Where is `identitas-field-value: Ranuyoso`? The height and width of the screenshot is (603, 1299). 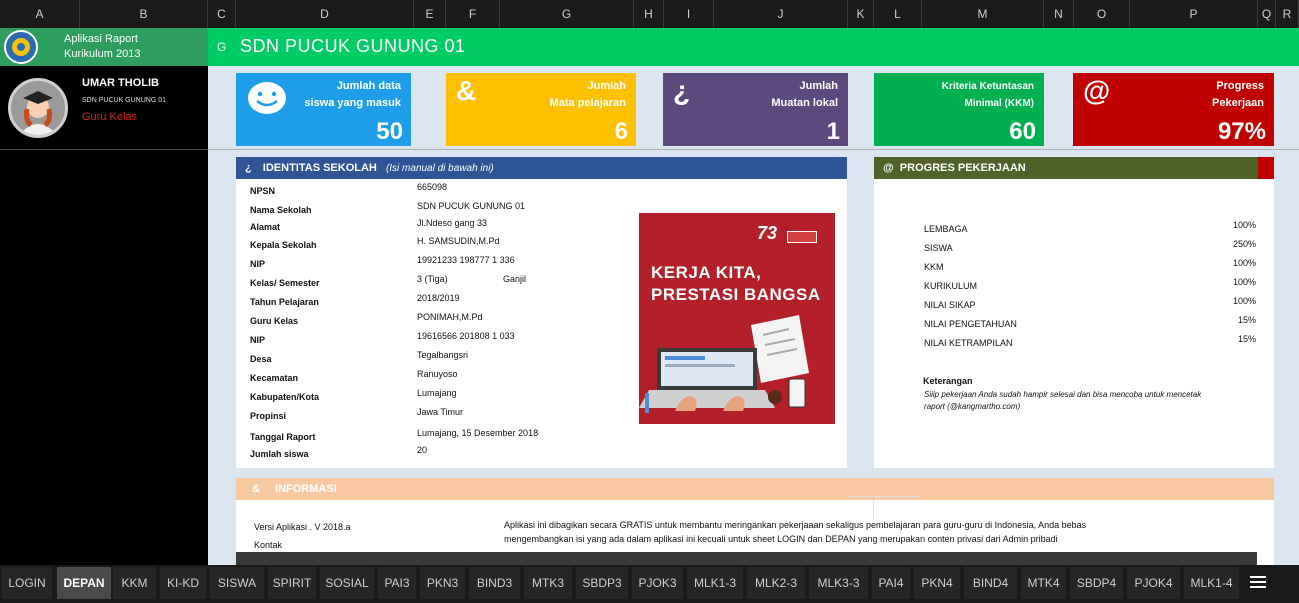 identitas-field-value: Ranuyoso is located at coordinates (437, 374).